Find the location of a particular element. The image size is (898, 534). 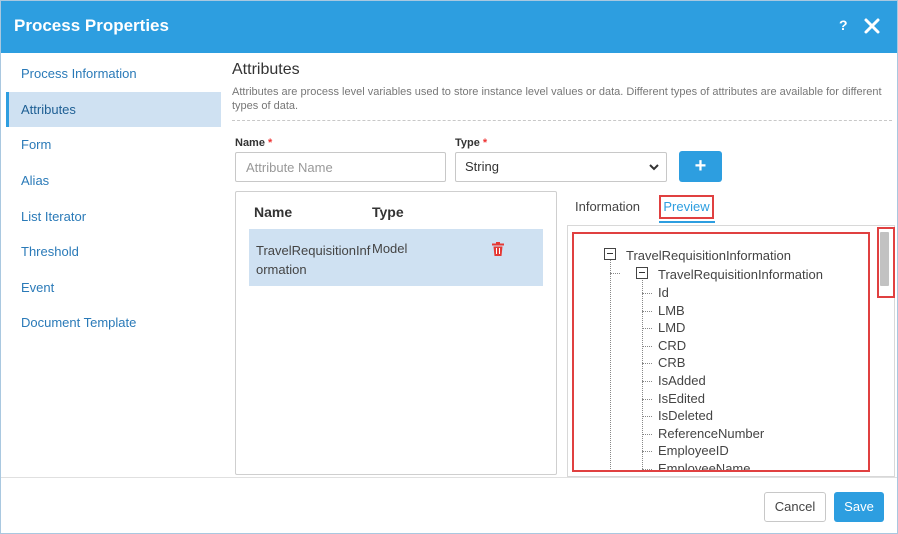

sidebar-item-alias: Alias is located at coordinates (113, 180).